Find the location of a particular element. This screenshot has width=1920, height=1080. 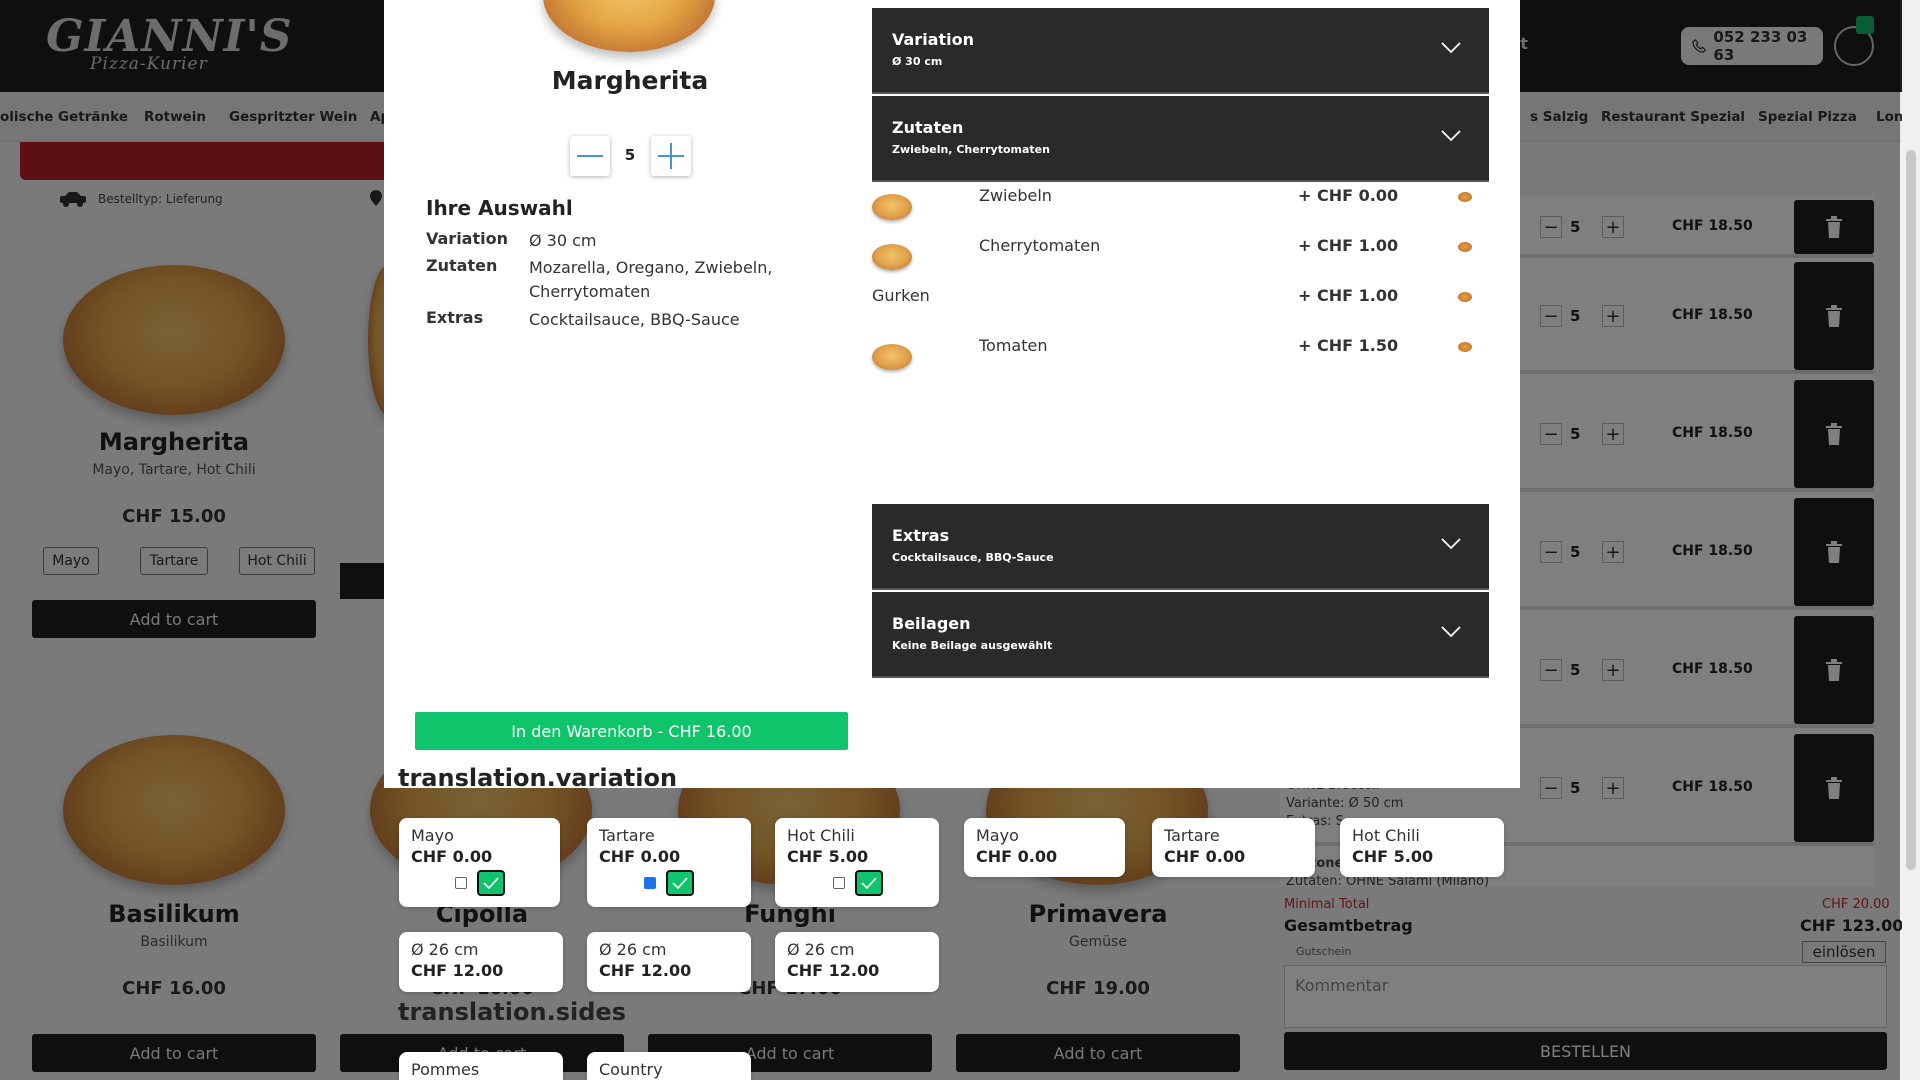

scrollbar-thumb is located at coordinates (1911, 510).